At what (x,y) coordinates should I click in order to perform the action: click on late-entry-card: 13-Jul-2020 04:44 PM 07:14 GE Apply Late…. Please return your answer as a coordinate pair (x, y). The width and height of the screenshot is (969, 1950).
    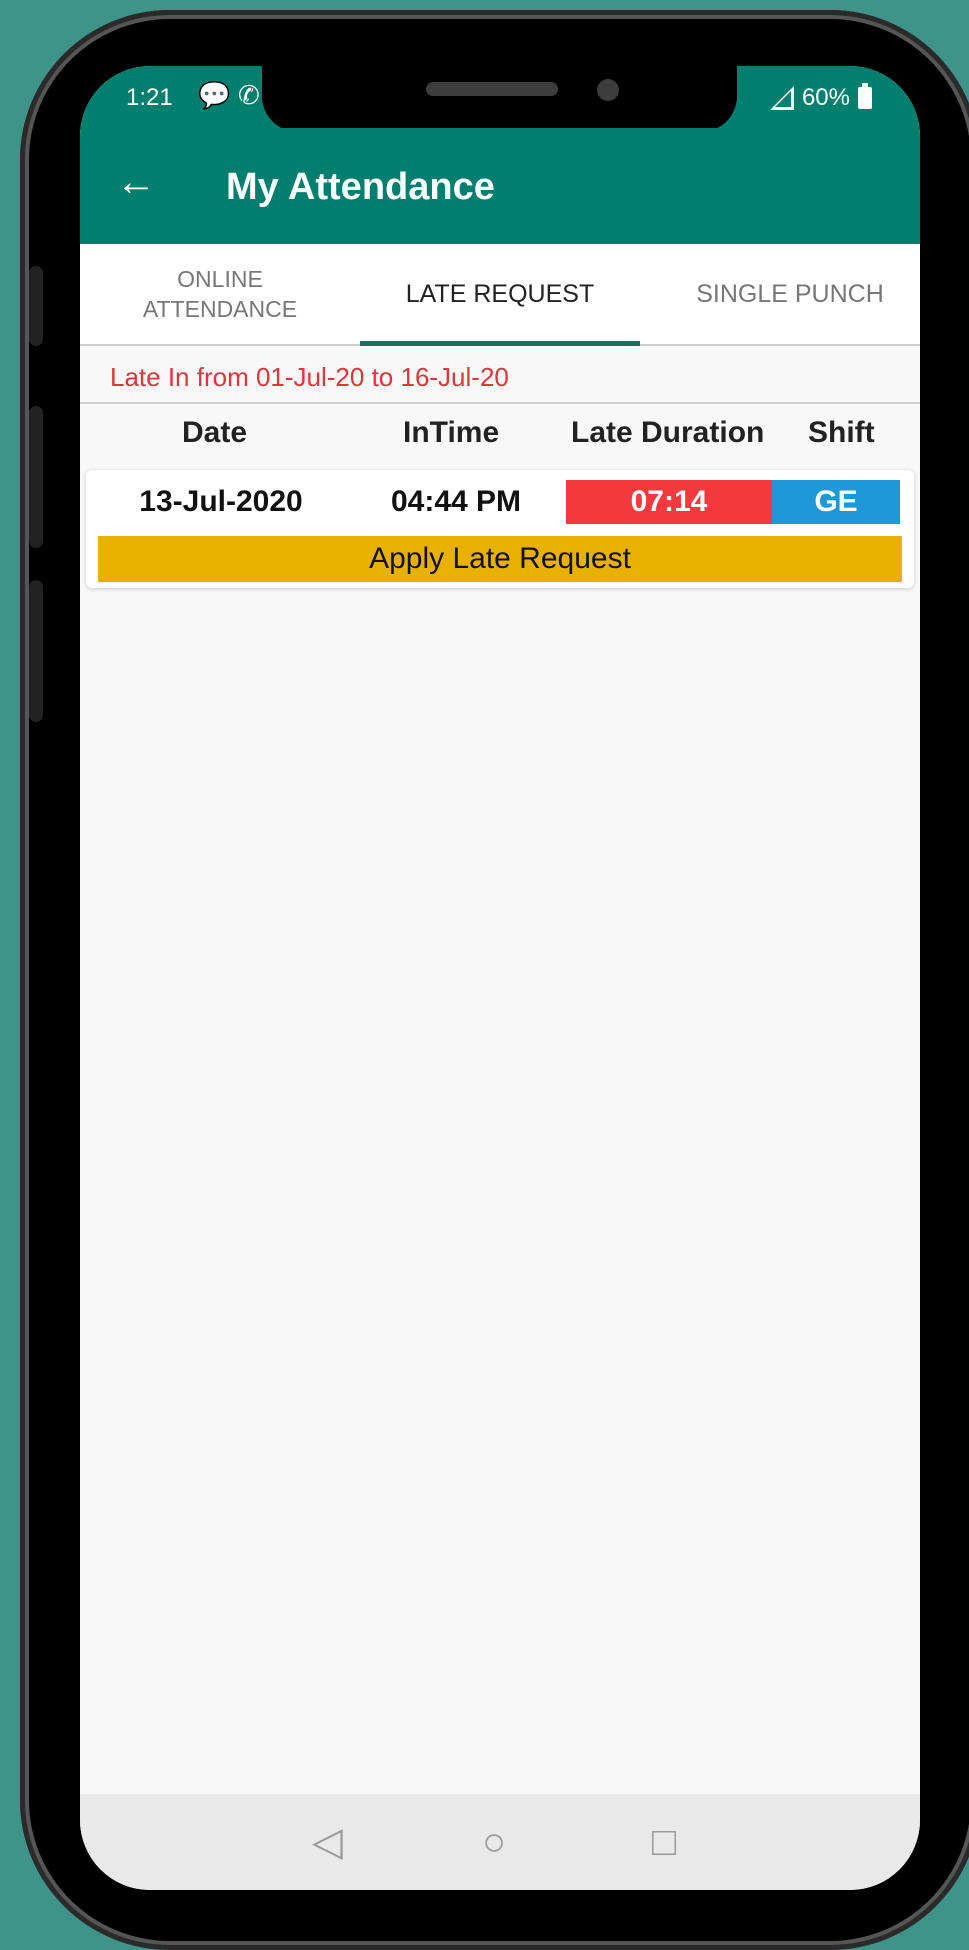
    Looking at the image, I should click on (500, 529).